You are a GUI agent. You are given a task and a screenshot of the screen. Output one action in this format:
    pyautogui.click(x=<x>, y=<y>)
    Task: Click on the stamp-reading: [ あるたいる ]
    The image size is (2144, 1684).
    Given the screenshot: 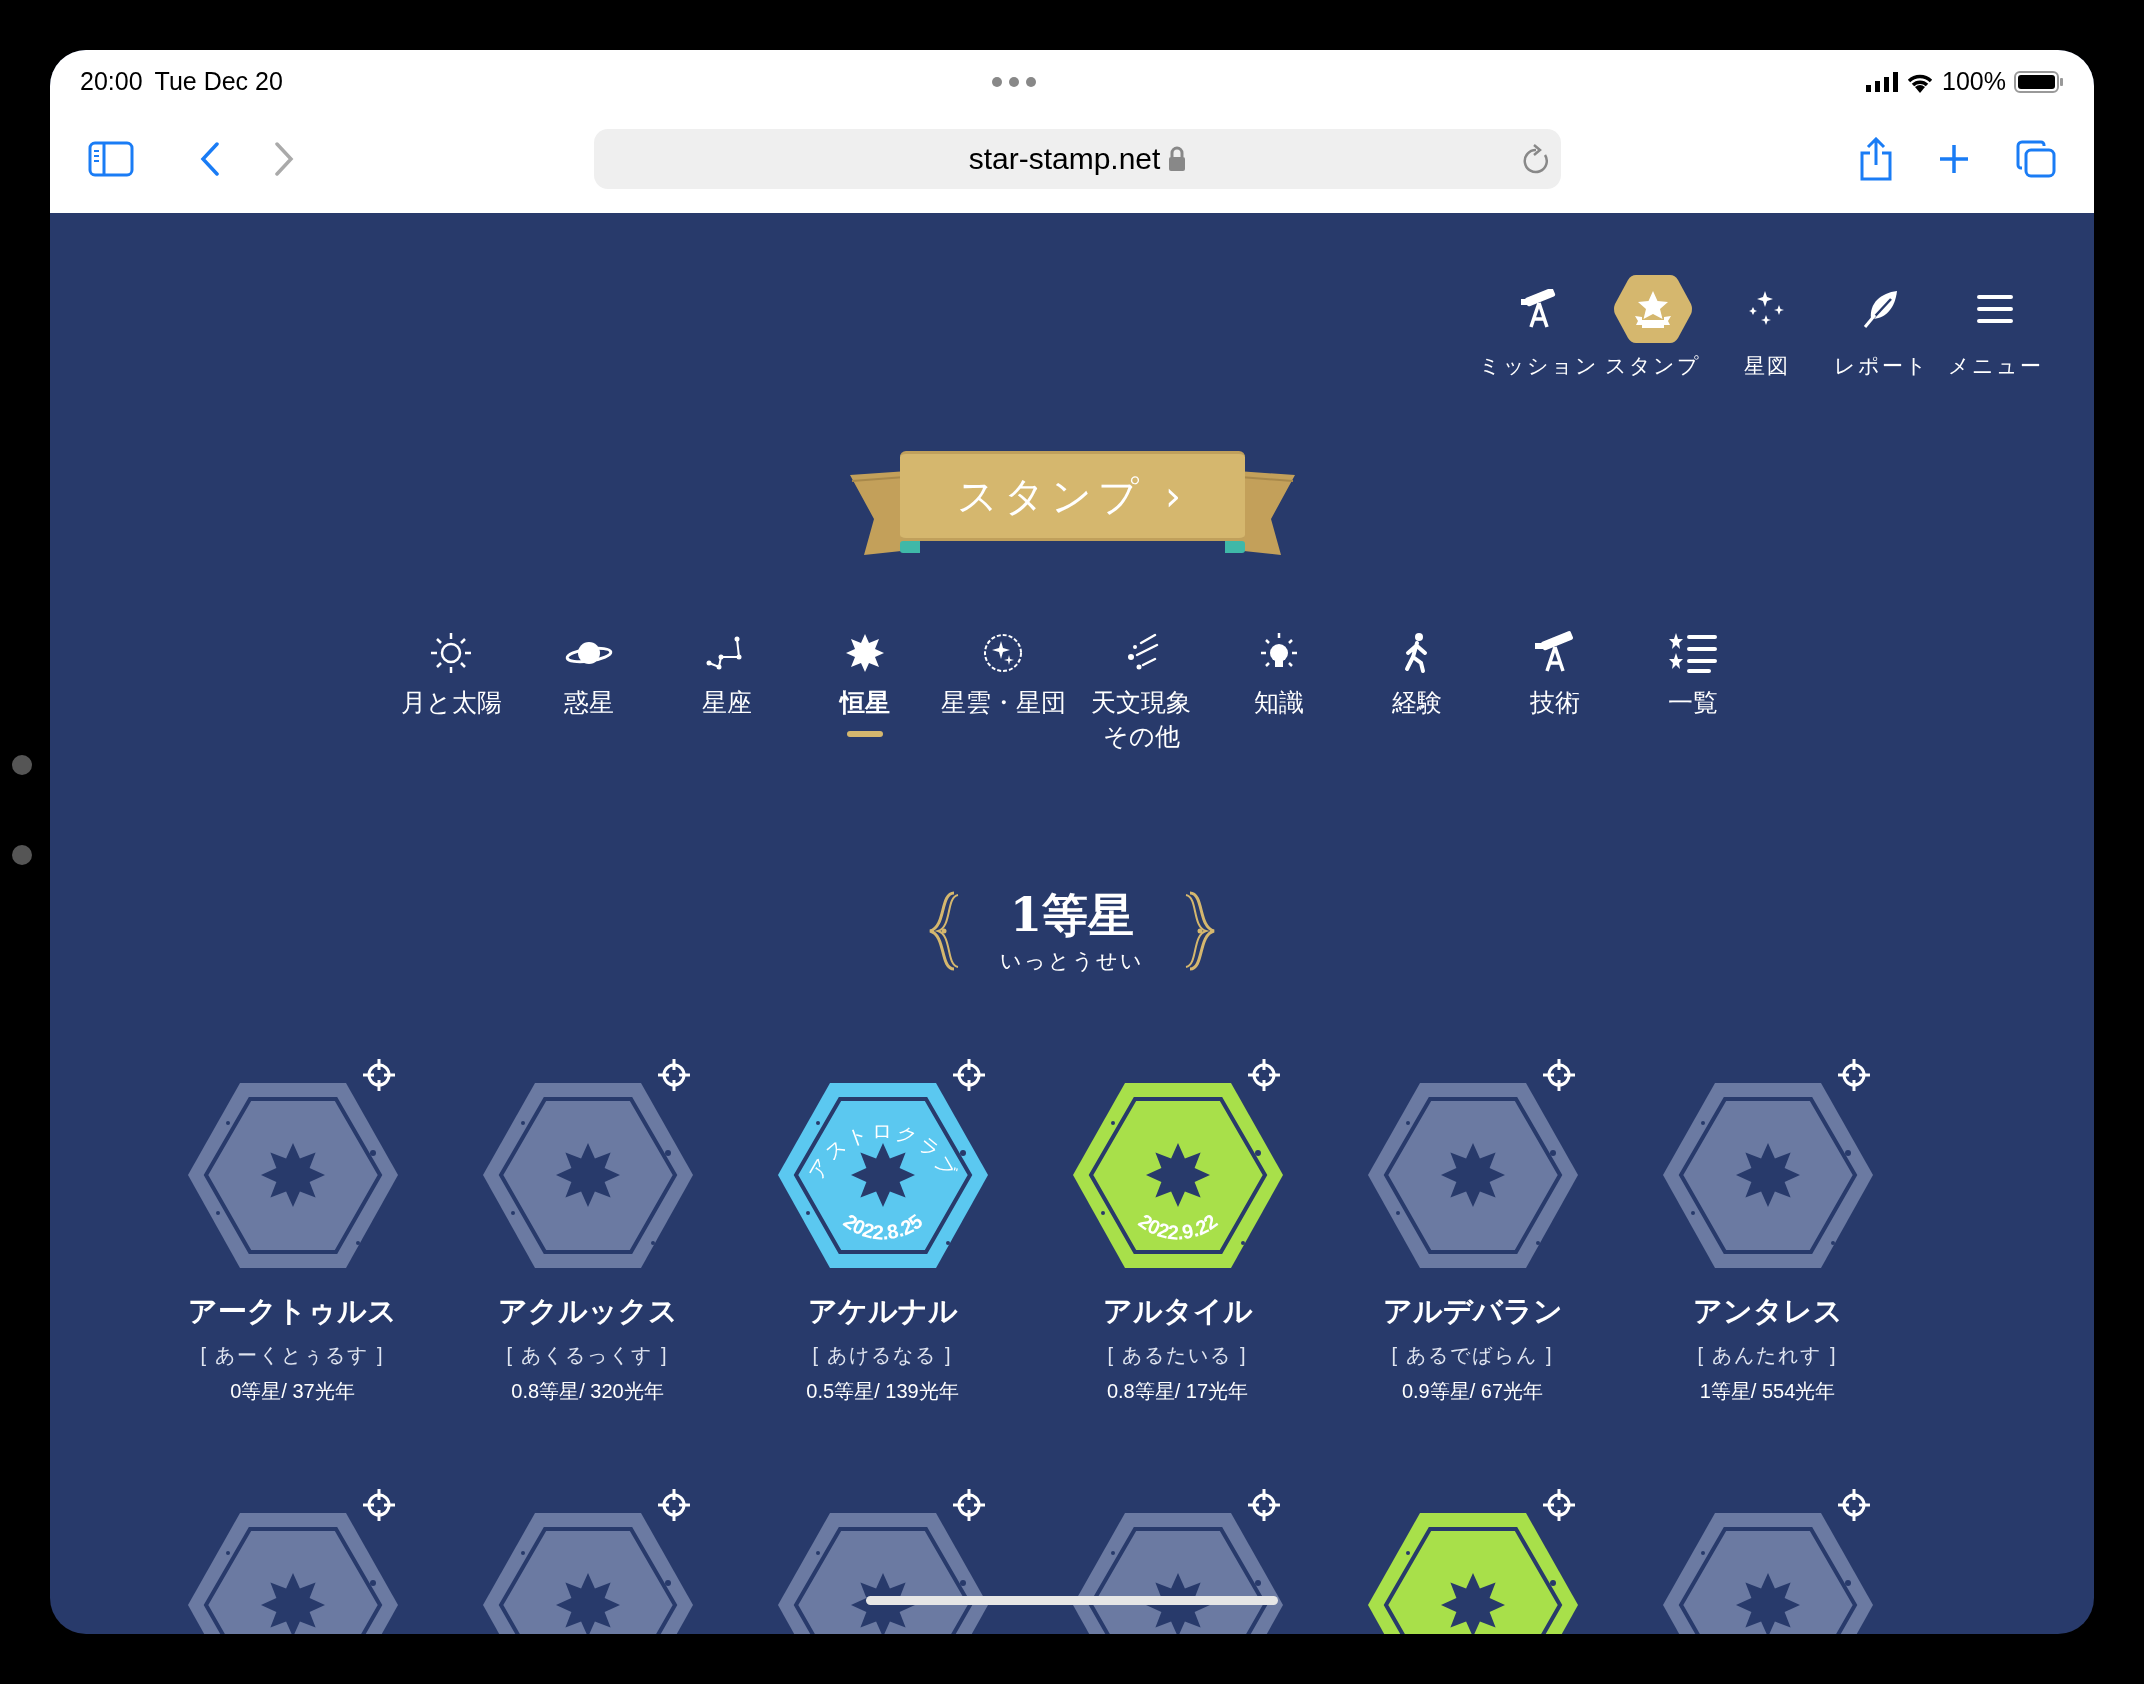 What is the action you would take?
    pyautogui.click(x=1177, y=1355)
    